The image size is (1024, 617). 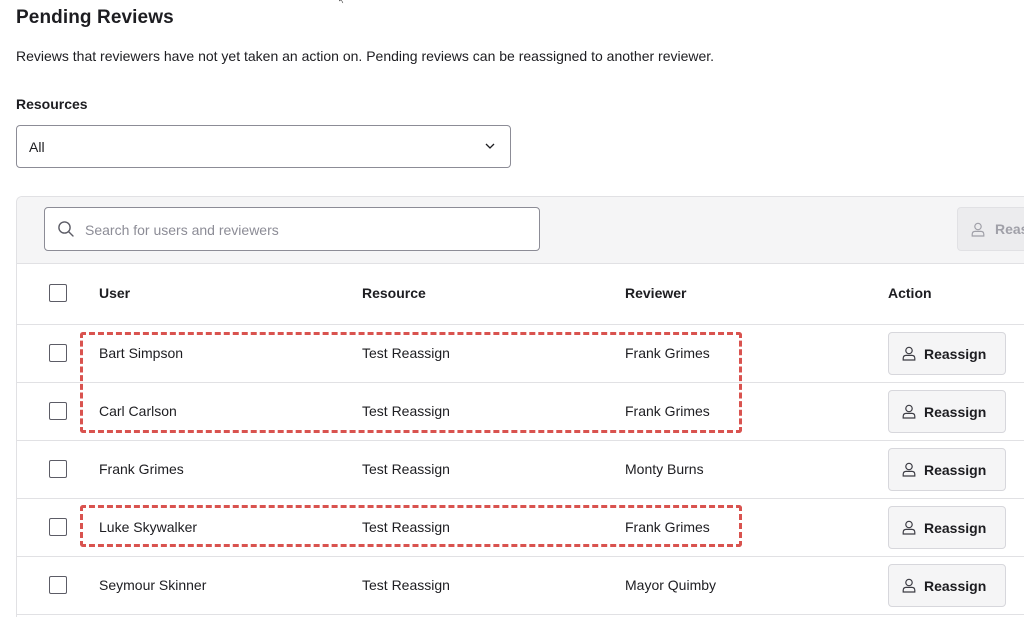 I want to click on column-header-user: User, so click(x=115, y=293).